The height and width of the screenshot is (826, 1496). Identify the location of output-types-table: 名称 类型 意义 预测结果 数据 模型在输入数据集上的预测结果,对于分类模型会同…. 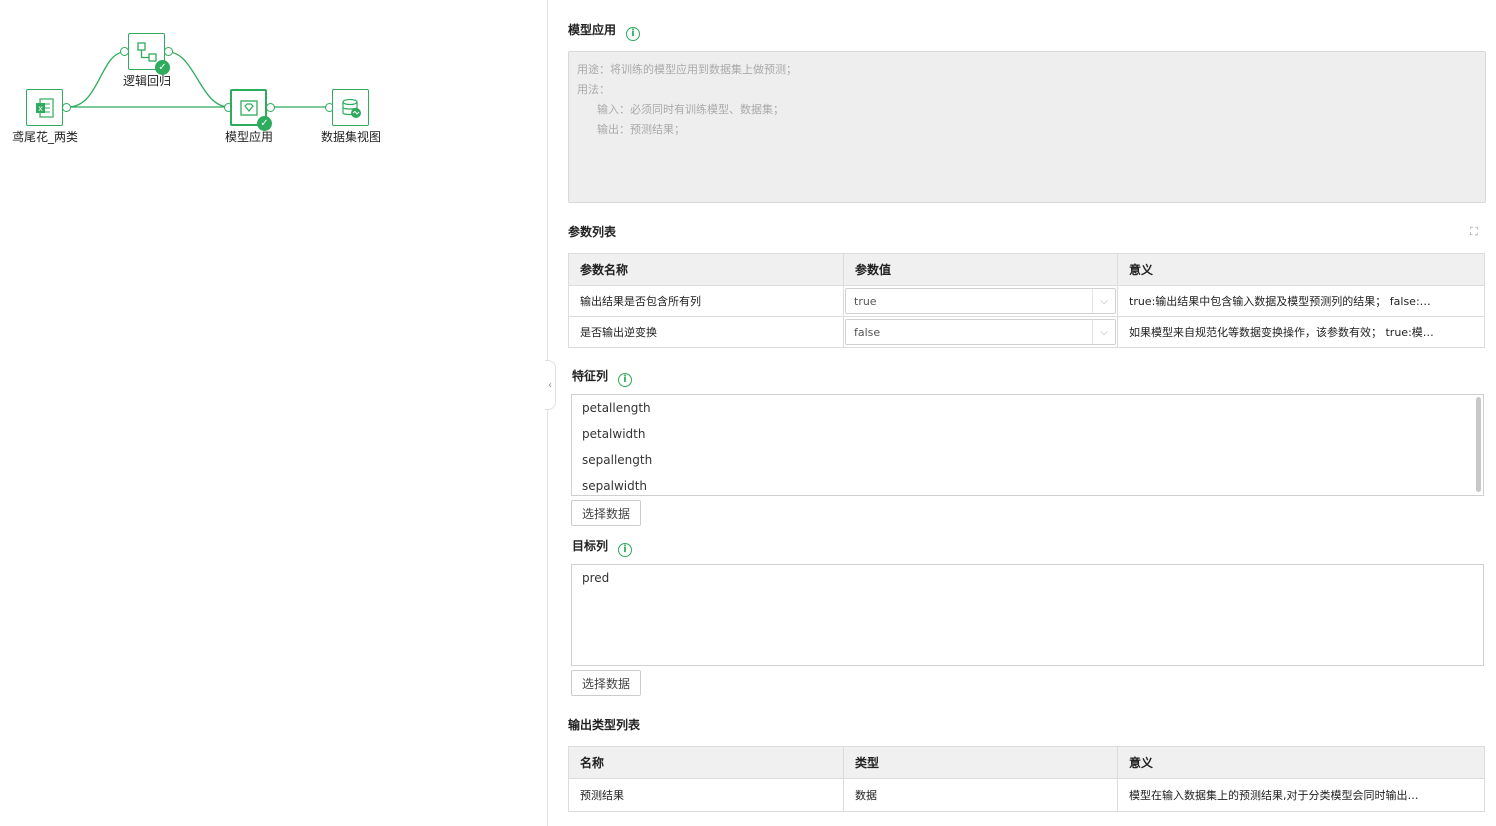
(1026, 779).